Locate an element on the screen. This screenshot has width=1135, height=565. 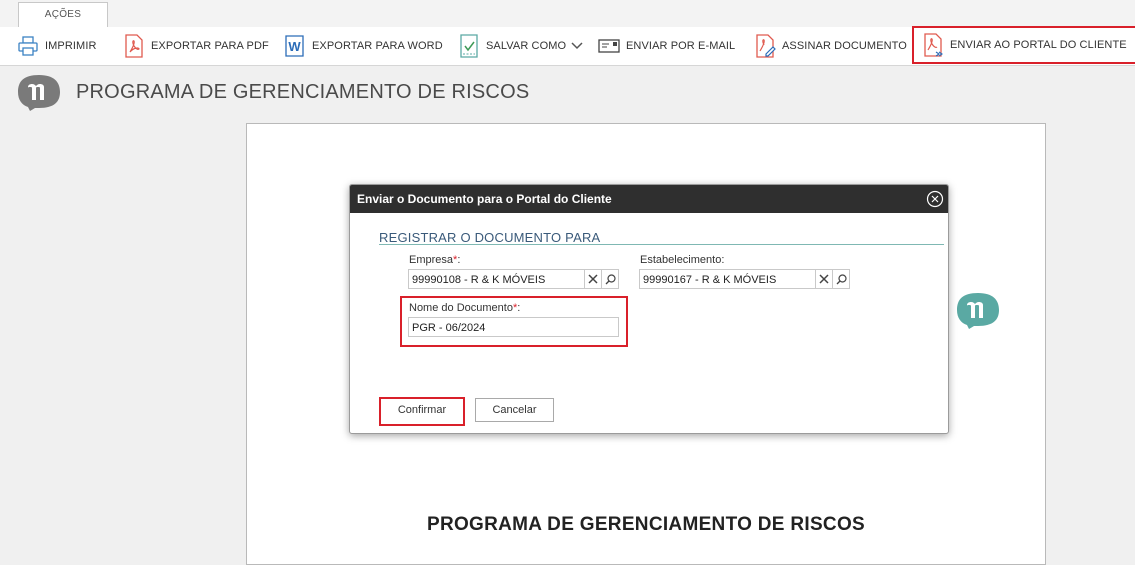
empresa-clear-button is located at coordinates (593, 279).